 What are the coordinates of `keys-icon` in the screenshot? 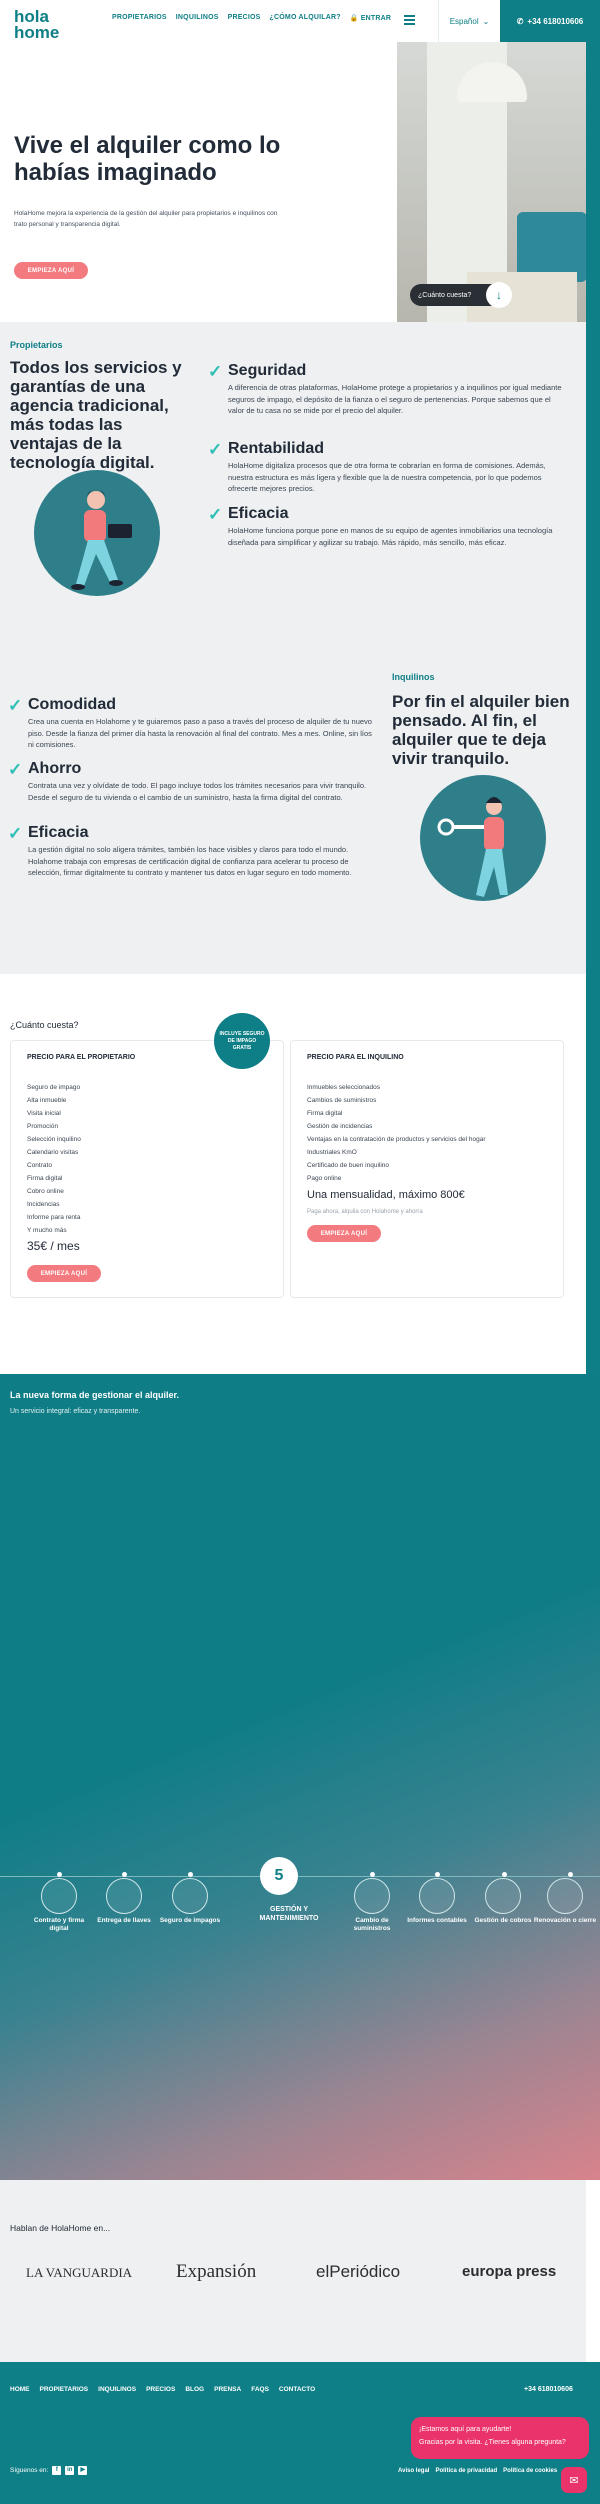 It's located at (124, 1896).